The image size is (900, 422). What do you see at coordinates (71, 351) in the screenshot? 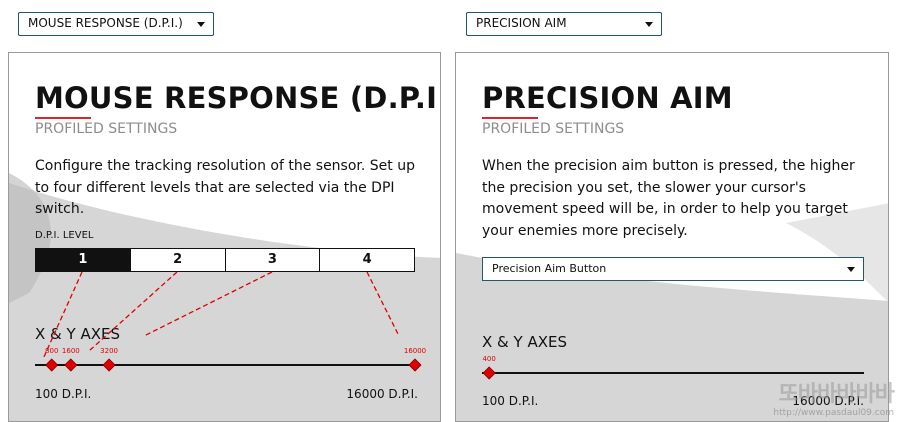
I see `marker-value-label: 1600` at bounding box center [71, 351].